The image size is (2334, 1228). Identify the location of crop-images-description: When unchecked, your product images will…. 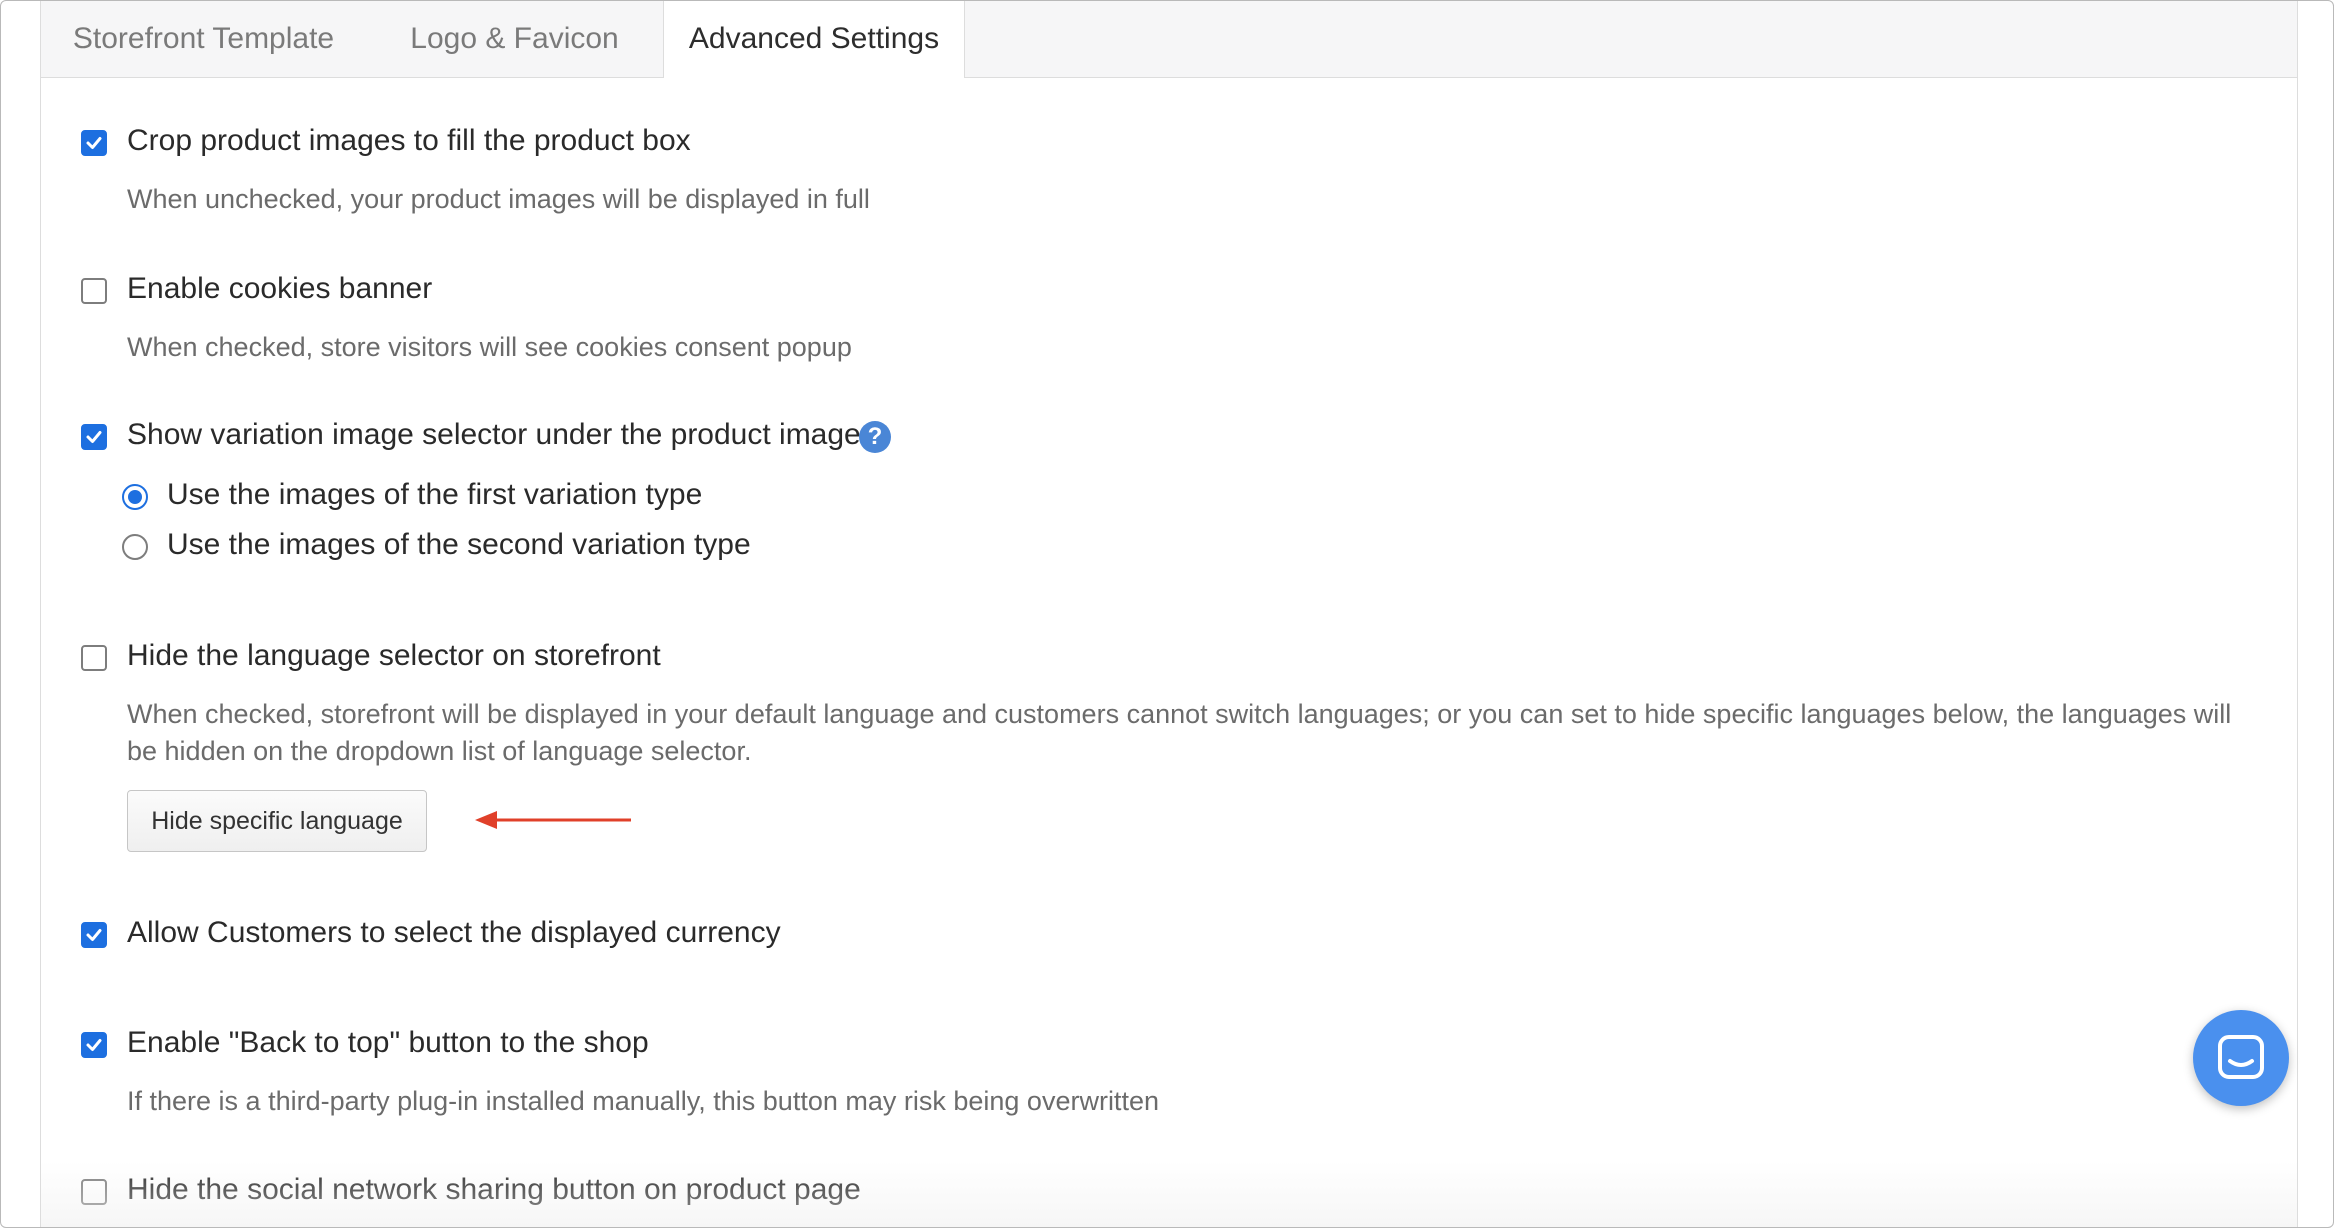
(498, 199).